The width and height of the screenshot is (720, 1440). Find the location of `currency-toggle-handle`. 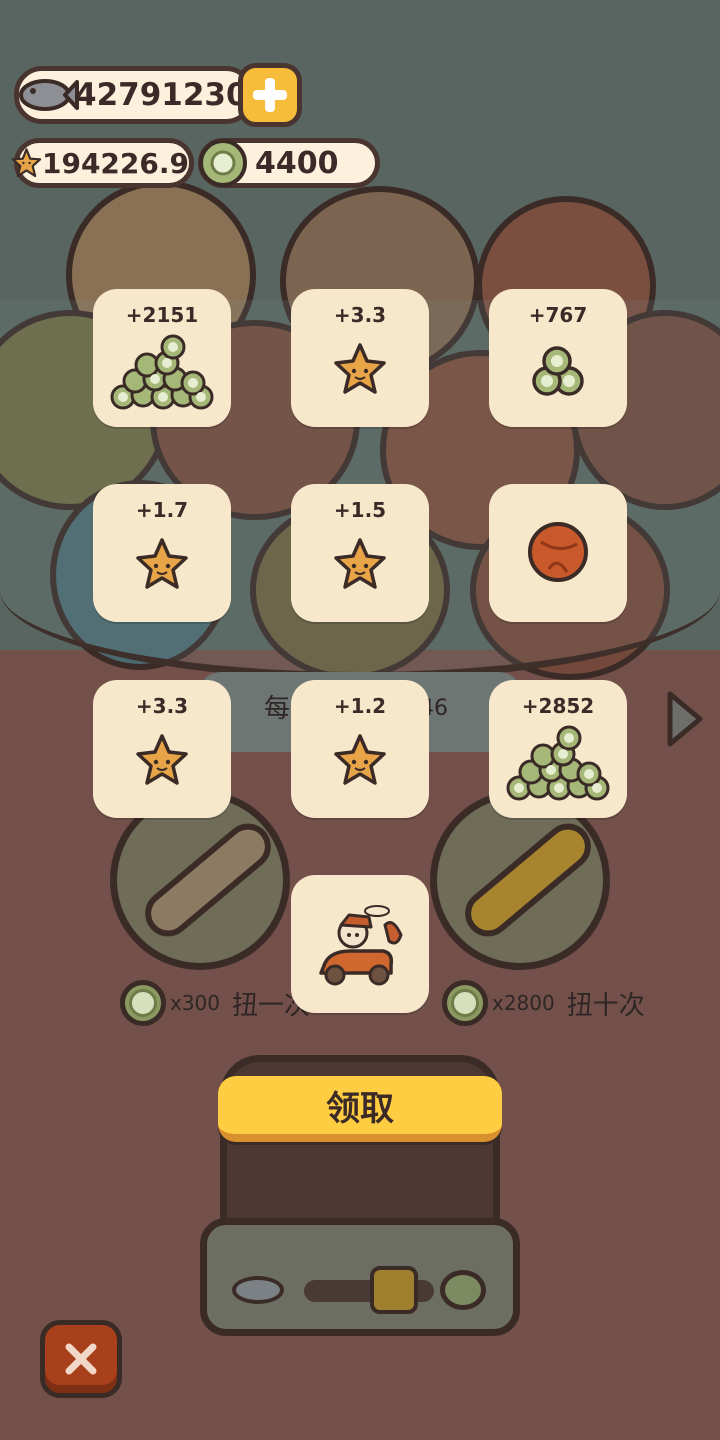

currency-toggle-handle is located at coordinates (394, 1290).